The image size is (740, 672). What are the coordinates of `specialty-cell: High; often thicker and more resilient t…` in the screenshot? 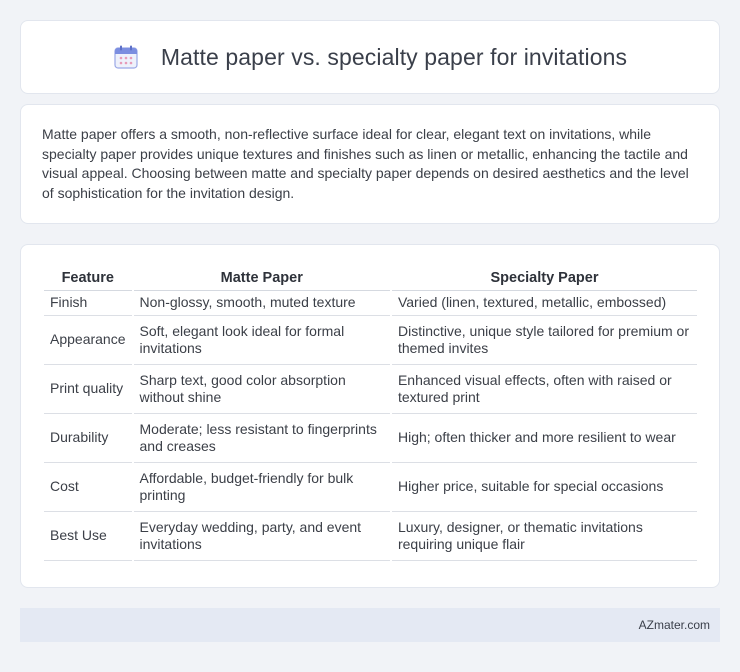 It's located at (544, 438).